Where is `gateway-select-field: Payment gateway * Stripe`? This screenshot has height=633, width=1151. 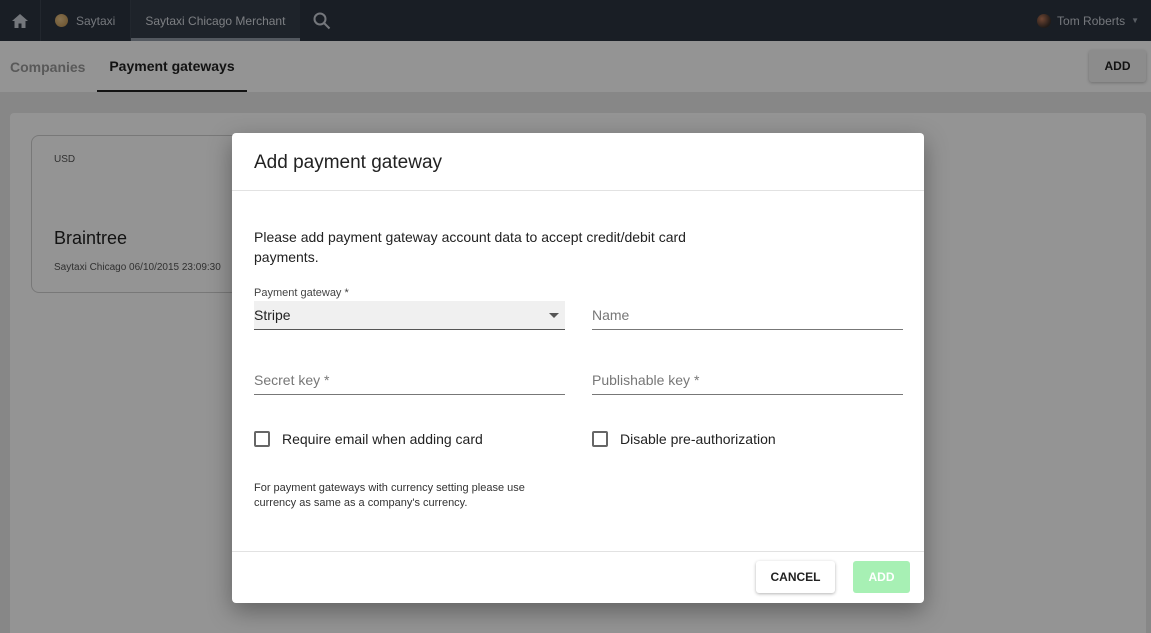 gateway-select-field: Payment gateway * Stripe is located at coordinates (409, 308).